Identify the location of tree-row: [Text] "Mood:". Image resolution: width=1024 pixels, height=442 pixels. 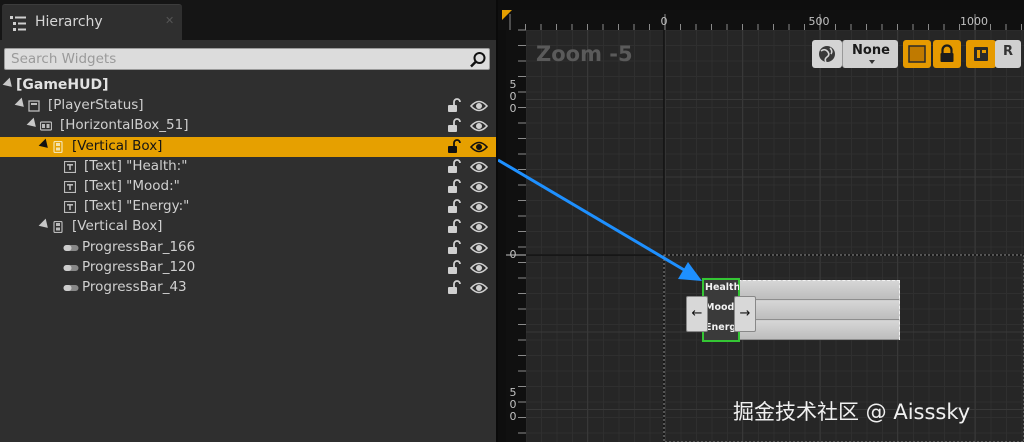
(248, 187).